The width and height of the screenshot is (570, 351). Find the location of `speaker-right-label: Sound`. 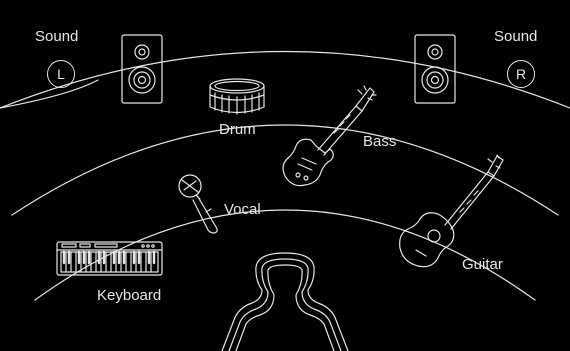

speaker-right-label: Sound is located at coordinates (516, 36).